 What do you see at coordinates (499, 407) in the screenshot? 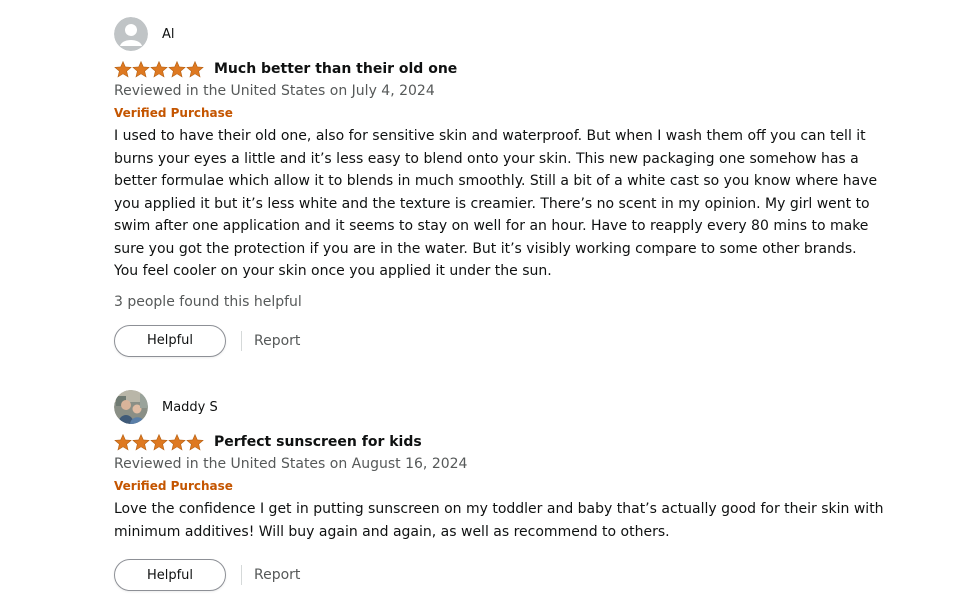
I see `reviewer-profile: Maddy S` at bounding box center [499, 407].